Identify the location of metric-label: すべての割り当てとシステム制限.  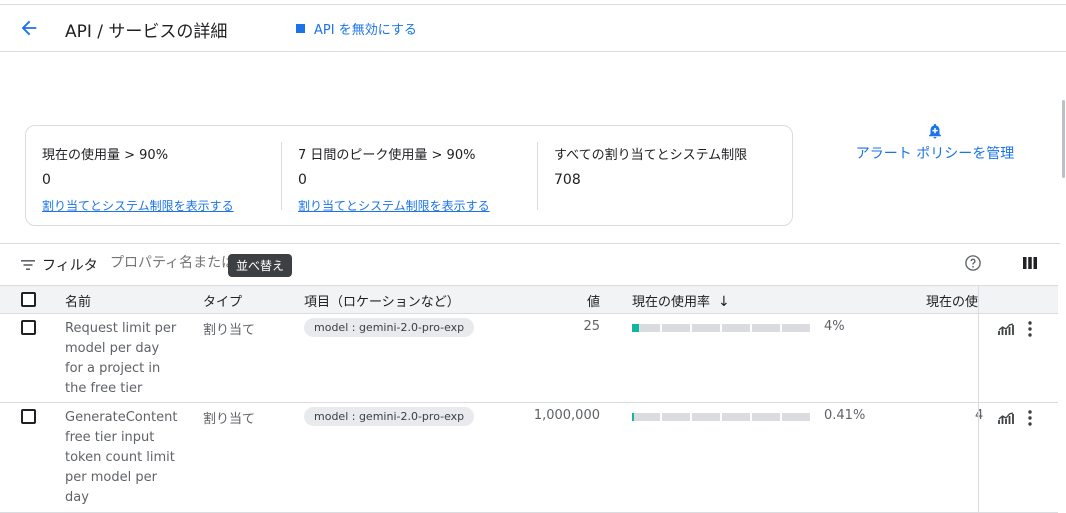
(651, 155).